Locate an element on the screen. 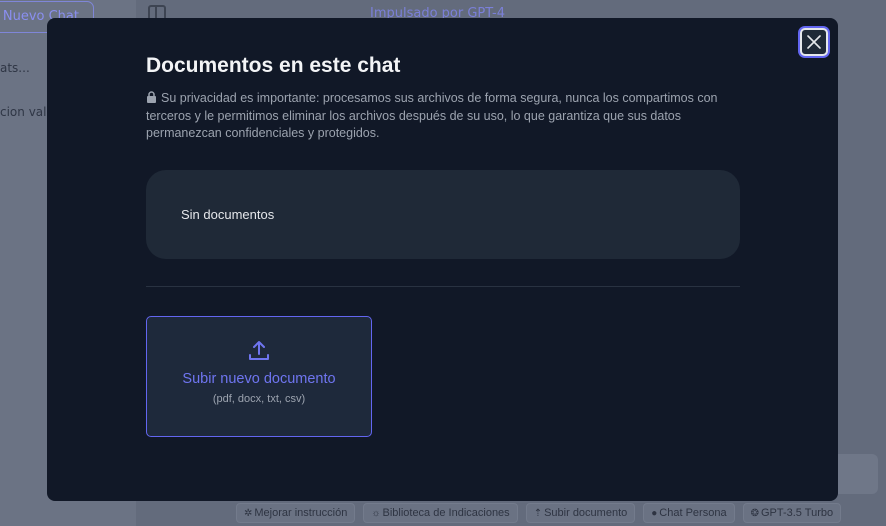 The width and height of the screenshot is (886, 526). prompt-library-button: ☼ Biblioteca de Indicaciones is located at coordinates (440, 513).